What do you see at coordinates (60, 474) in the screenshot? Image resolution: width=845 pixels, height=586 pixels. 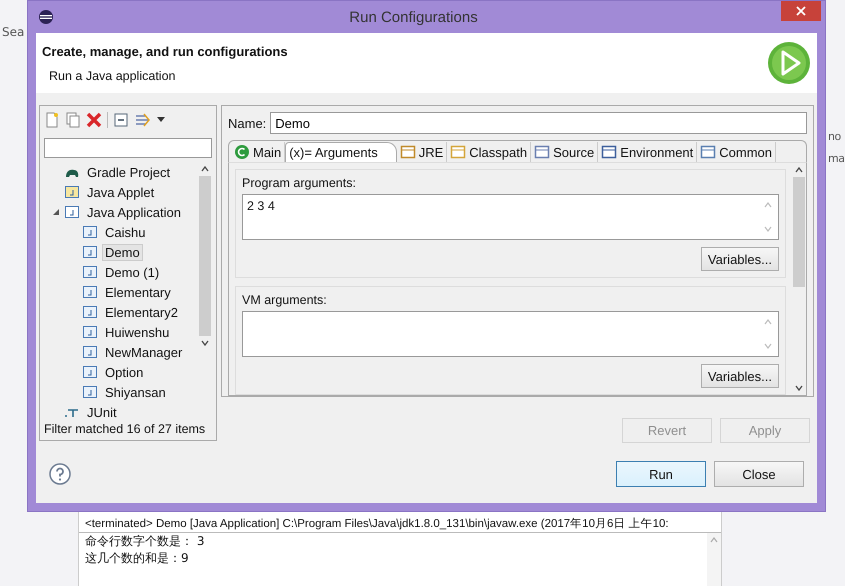 I see `help-icon` at bounding box center [60, 474].